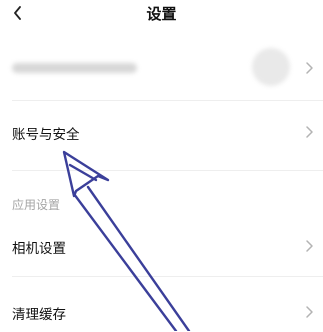 The image size is (323, 332). What do you see at coordinates (271, 67) in the screenshot?
I see `avatar` at bounding box center [271, 67].